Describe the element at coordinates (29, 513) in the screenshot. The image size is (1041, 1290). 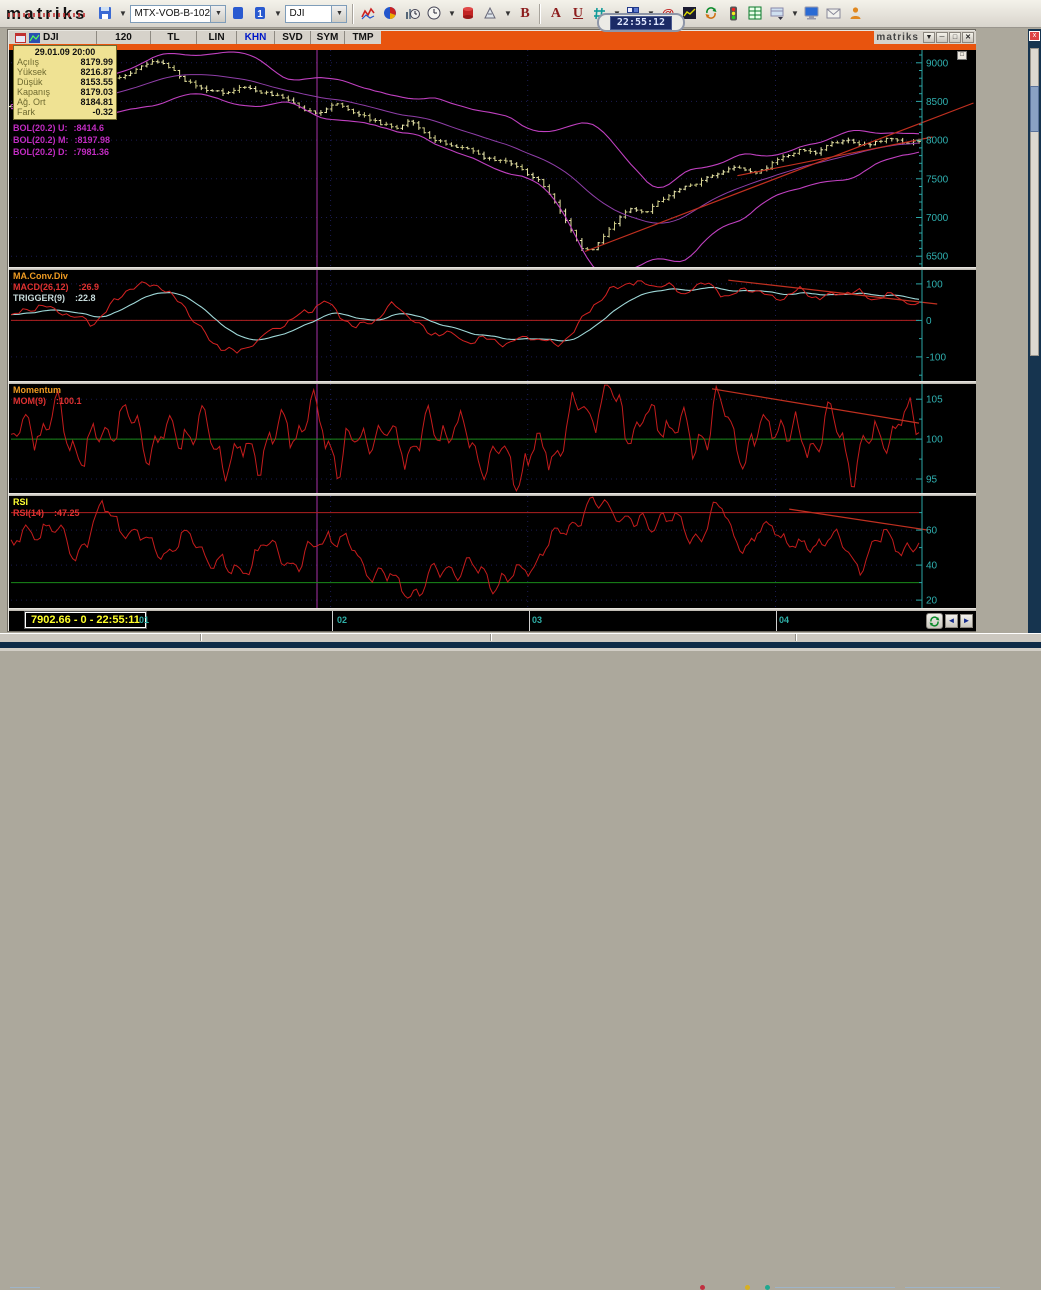
I see `rsi-line-label: RSI(14)` at that location.